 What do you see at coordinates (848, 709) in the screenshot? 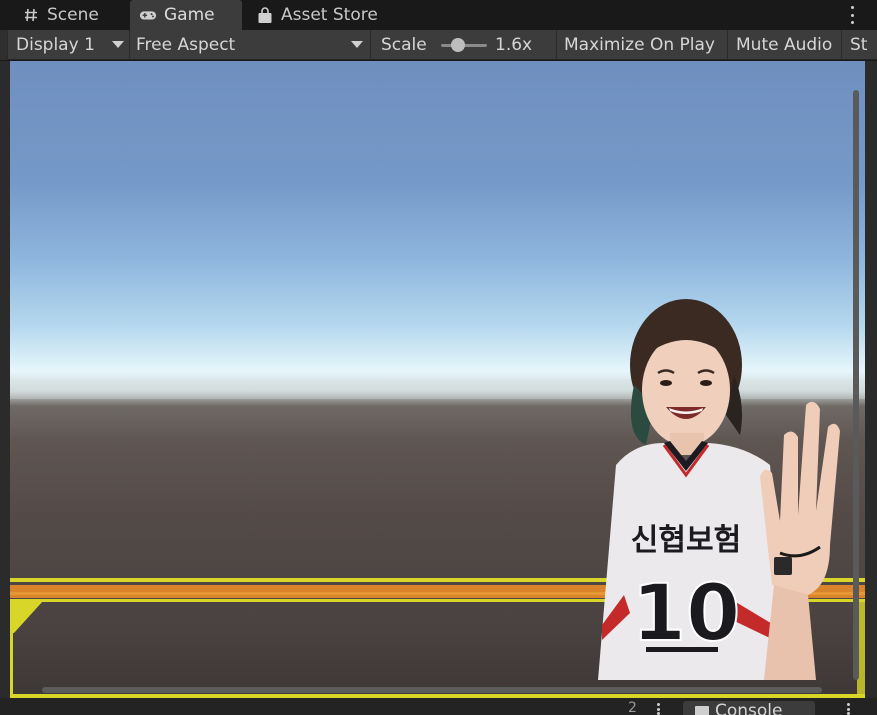
I see `bottom-right-menu-icon` at bounding box center [848, 709].